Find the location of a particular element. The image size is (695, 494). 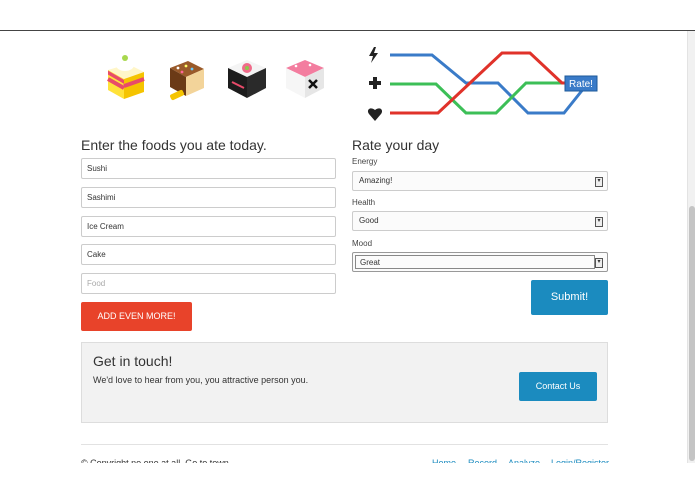

footer-divider is located at coordinates (344, 444).